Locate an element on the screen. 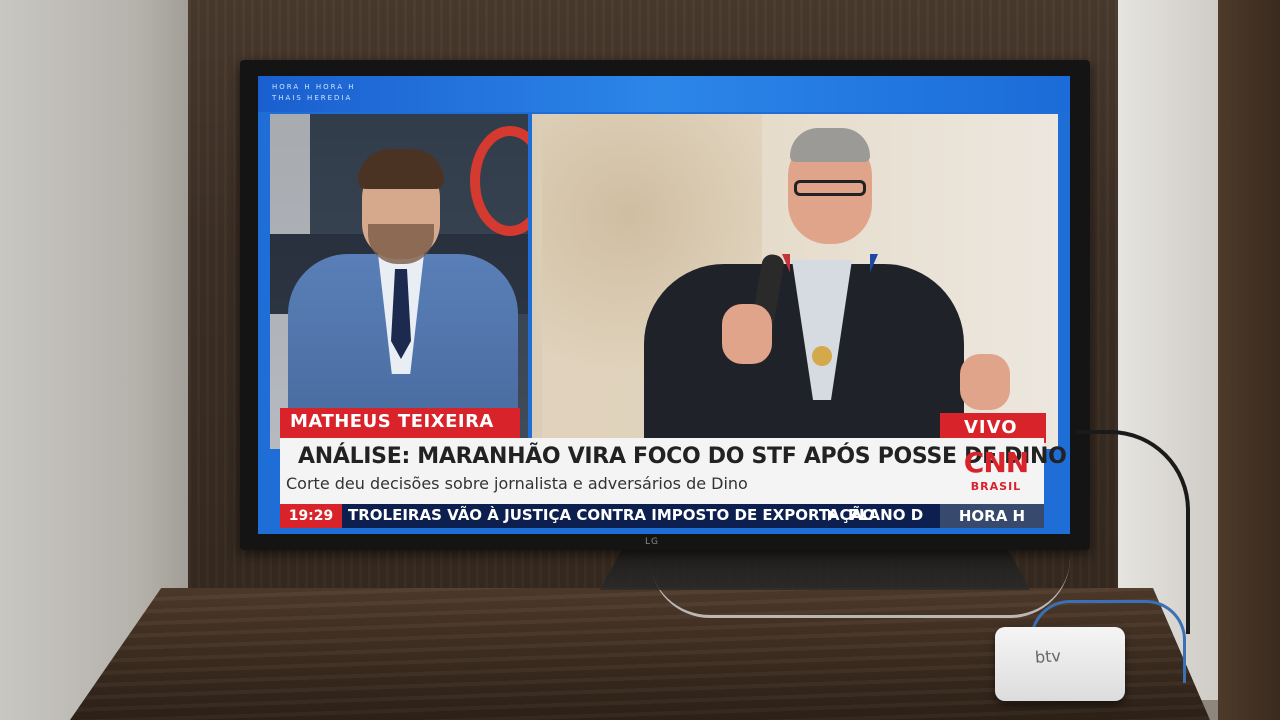 The image size is (1280, 720). ticker-clock: 19:29 is located at coordinates (311, 516).